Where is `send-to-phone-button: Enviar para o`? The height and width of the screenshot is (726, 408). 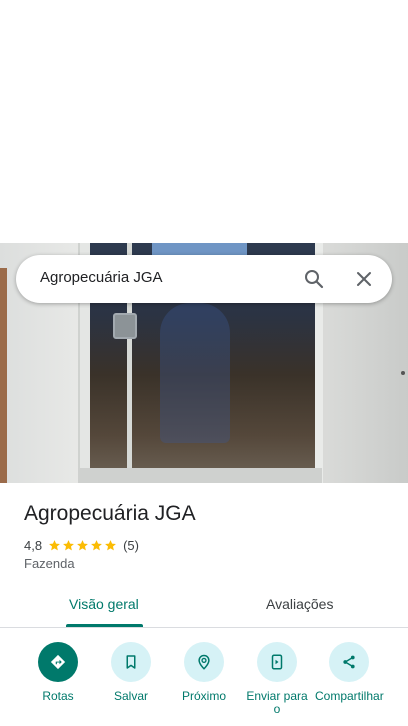 send-to-phone-button: Enviar para o is located at coordinates (277, 684).